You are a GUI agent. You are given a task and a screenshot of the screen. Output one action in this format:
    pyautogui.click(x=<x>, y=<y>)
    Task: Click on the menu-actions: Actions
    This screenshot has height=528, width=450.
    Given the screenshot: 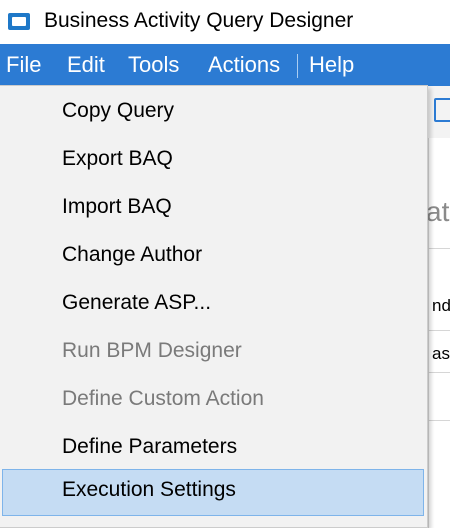 What is the action you would take?
    pyautogui.click(x=244, y=65)
    